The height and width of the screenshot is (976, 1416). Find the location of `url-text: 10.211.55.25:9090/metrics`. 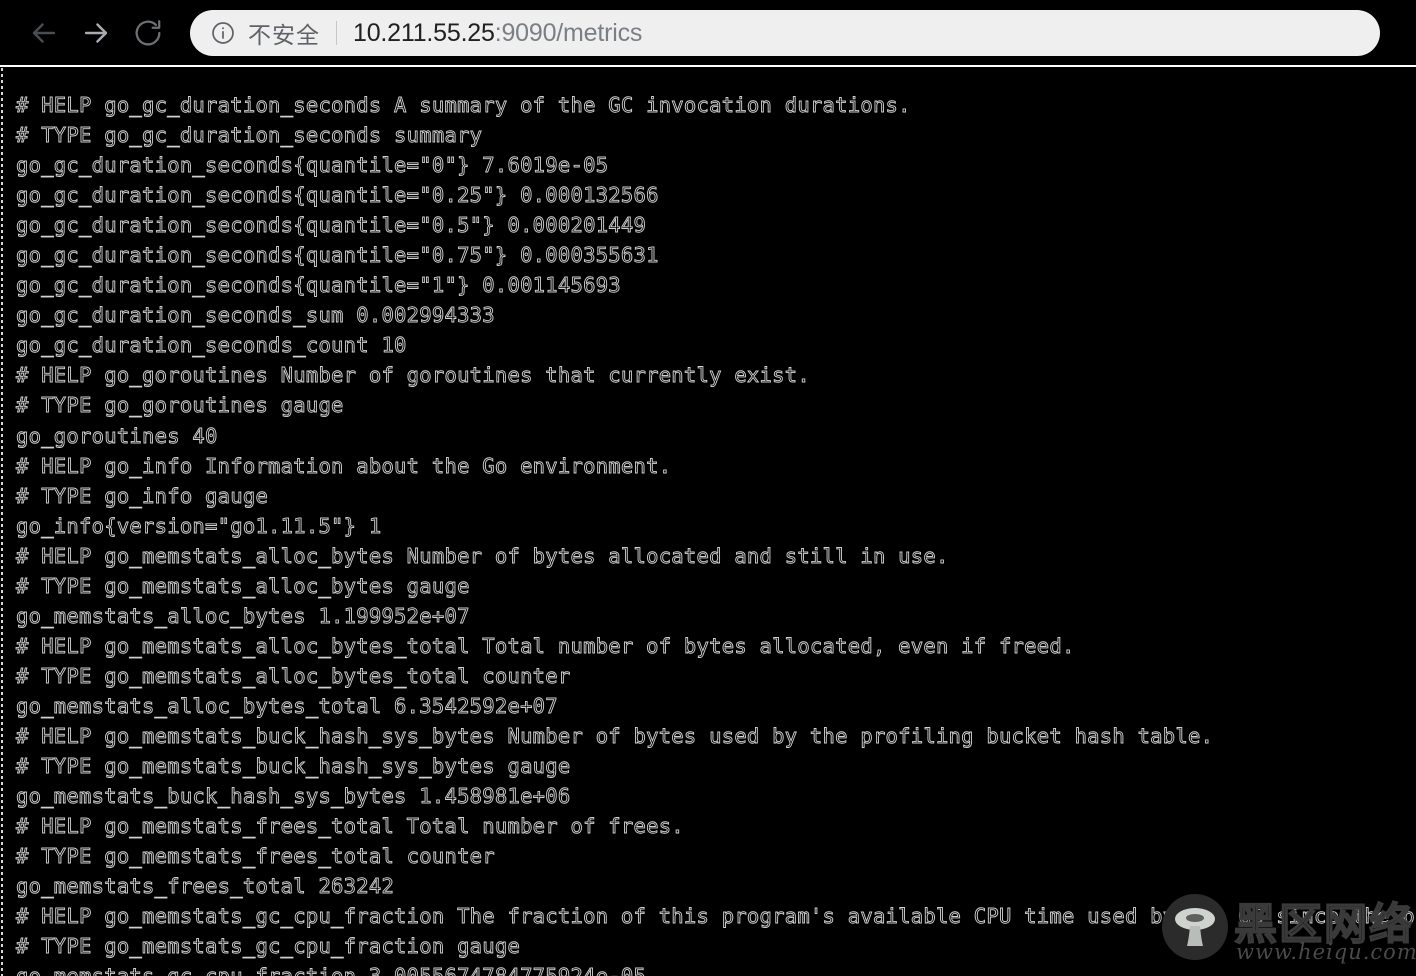

url-text: 10.211.55.25:9090/metrics is located at coordinates (497, 33).